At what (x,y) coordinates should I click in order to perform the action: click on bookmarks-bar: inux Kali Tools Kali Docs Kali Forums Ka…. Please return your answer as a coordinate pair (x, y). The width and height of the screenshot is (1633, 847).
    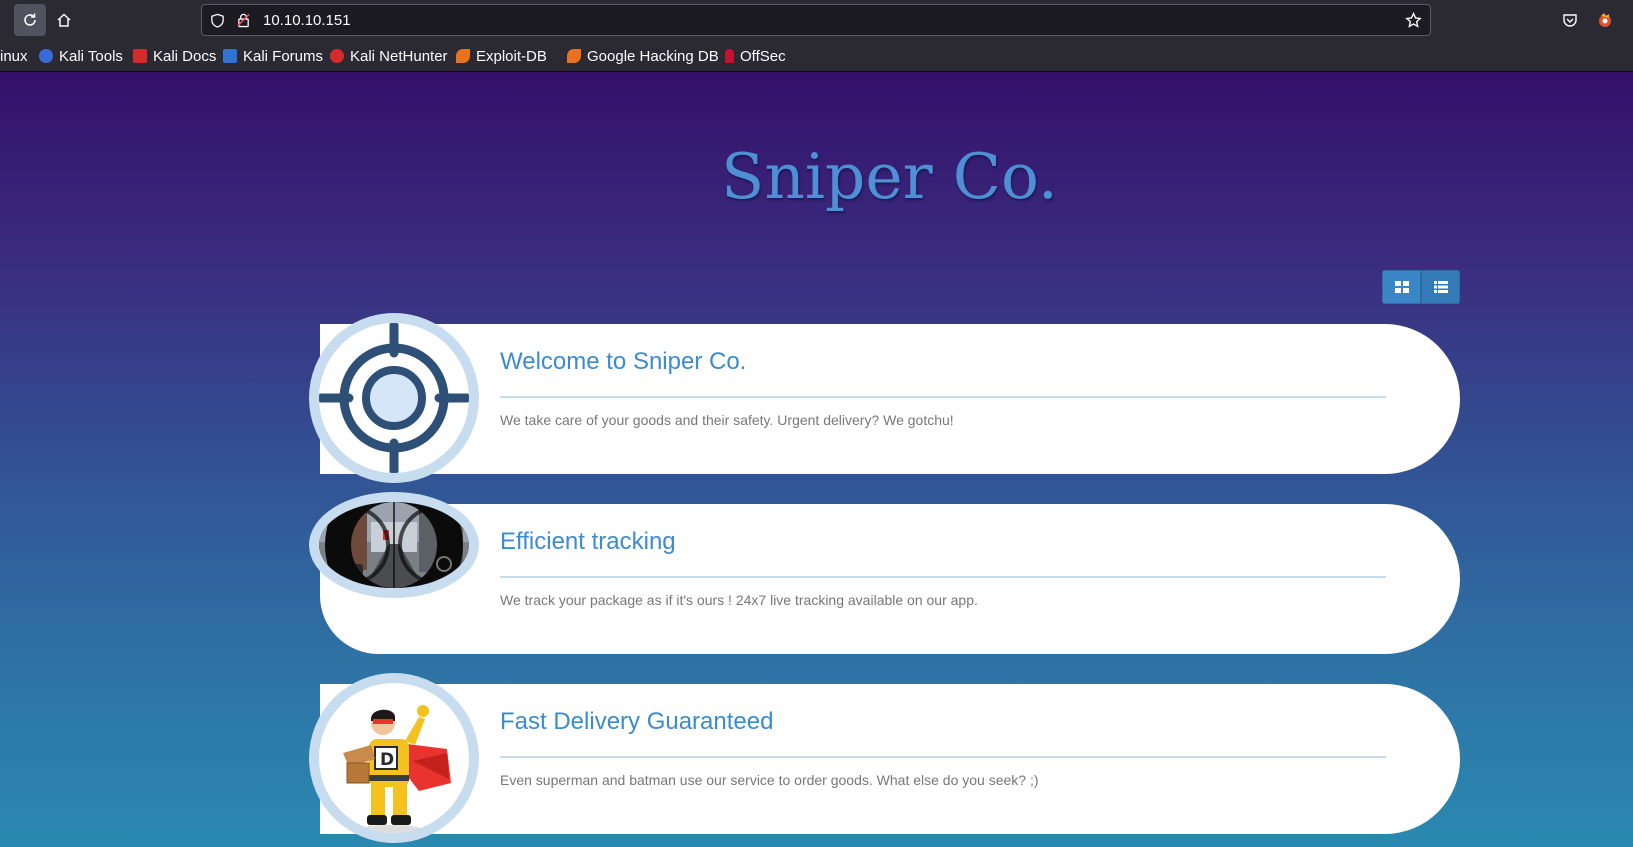
    Looking at the image, I should click on (816, 56).